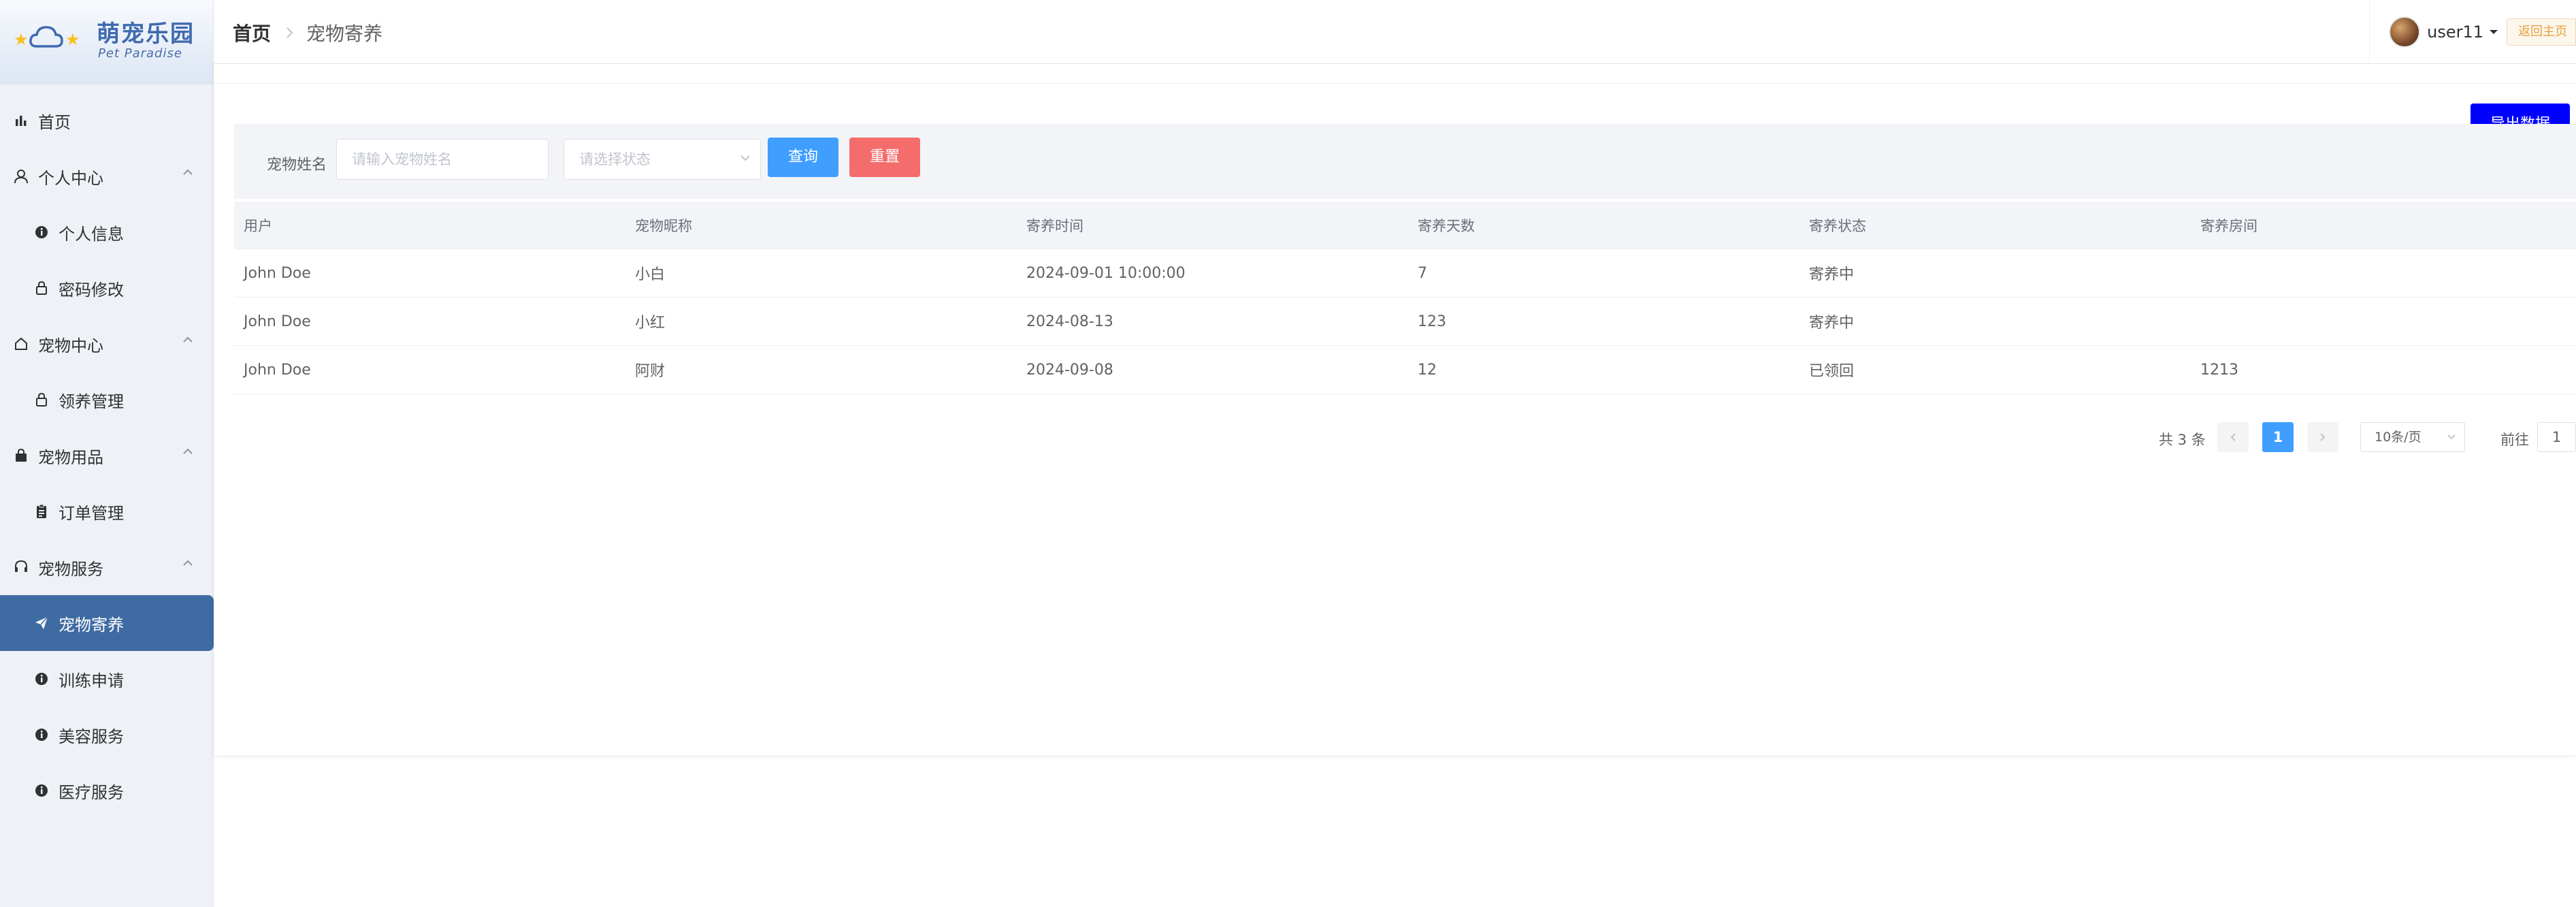 The width and height of the screenshot is (2576, 907). I want to click on cell-boarding-status: 已领回, so click(1832, 371).